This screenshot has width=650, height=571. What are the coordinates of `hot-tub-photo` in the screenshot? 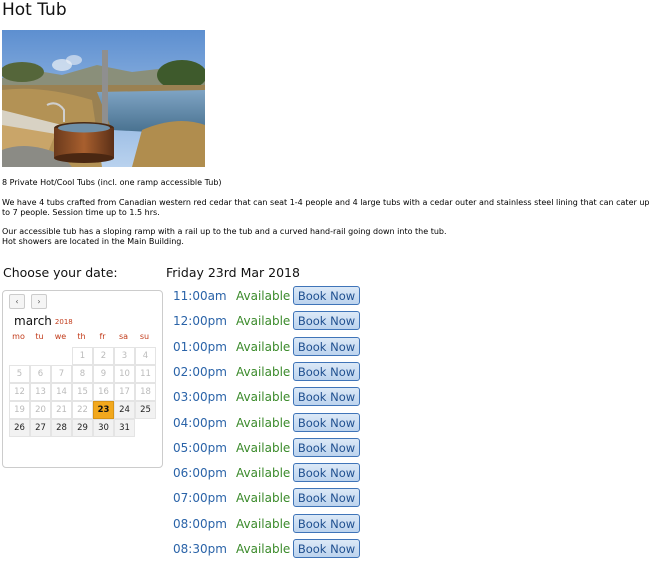 It's located at (103, 98).